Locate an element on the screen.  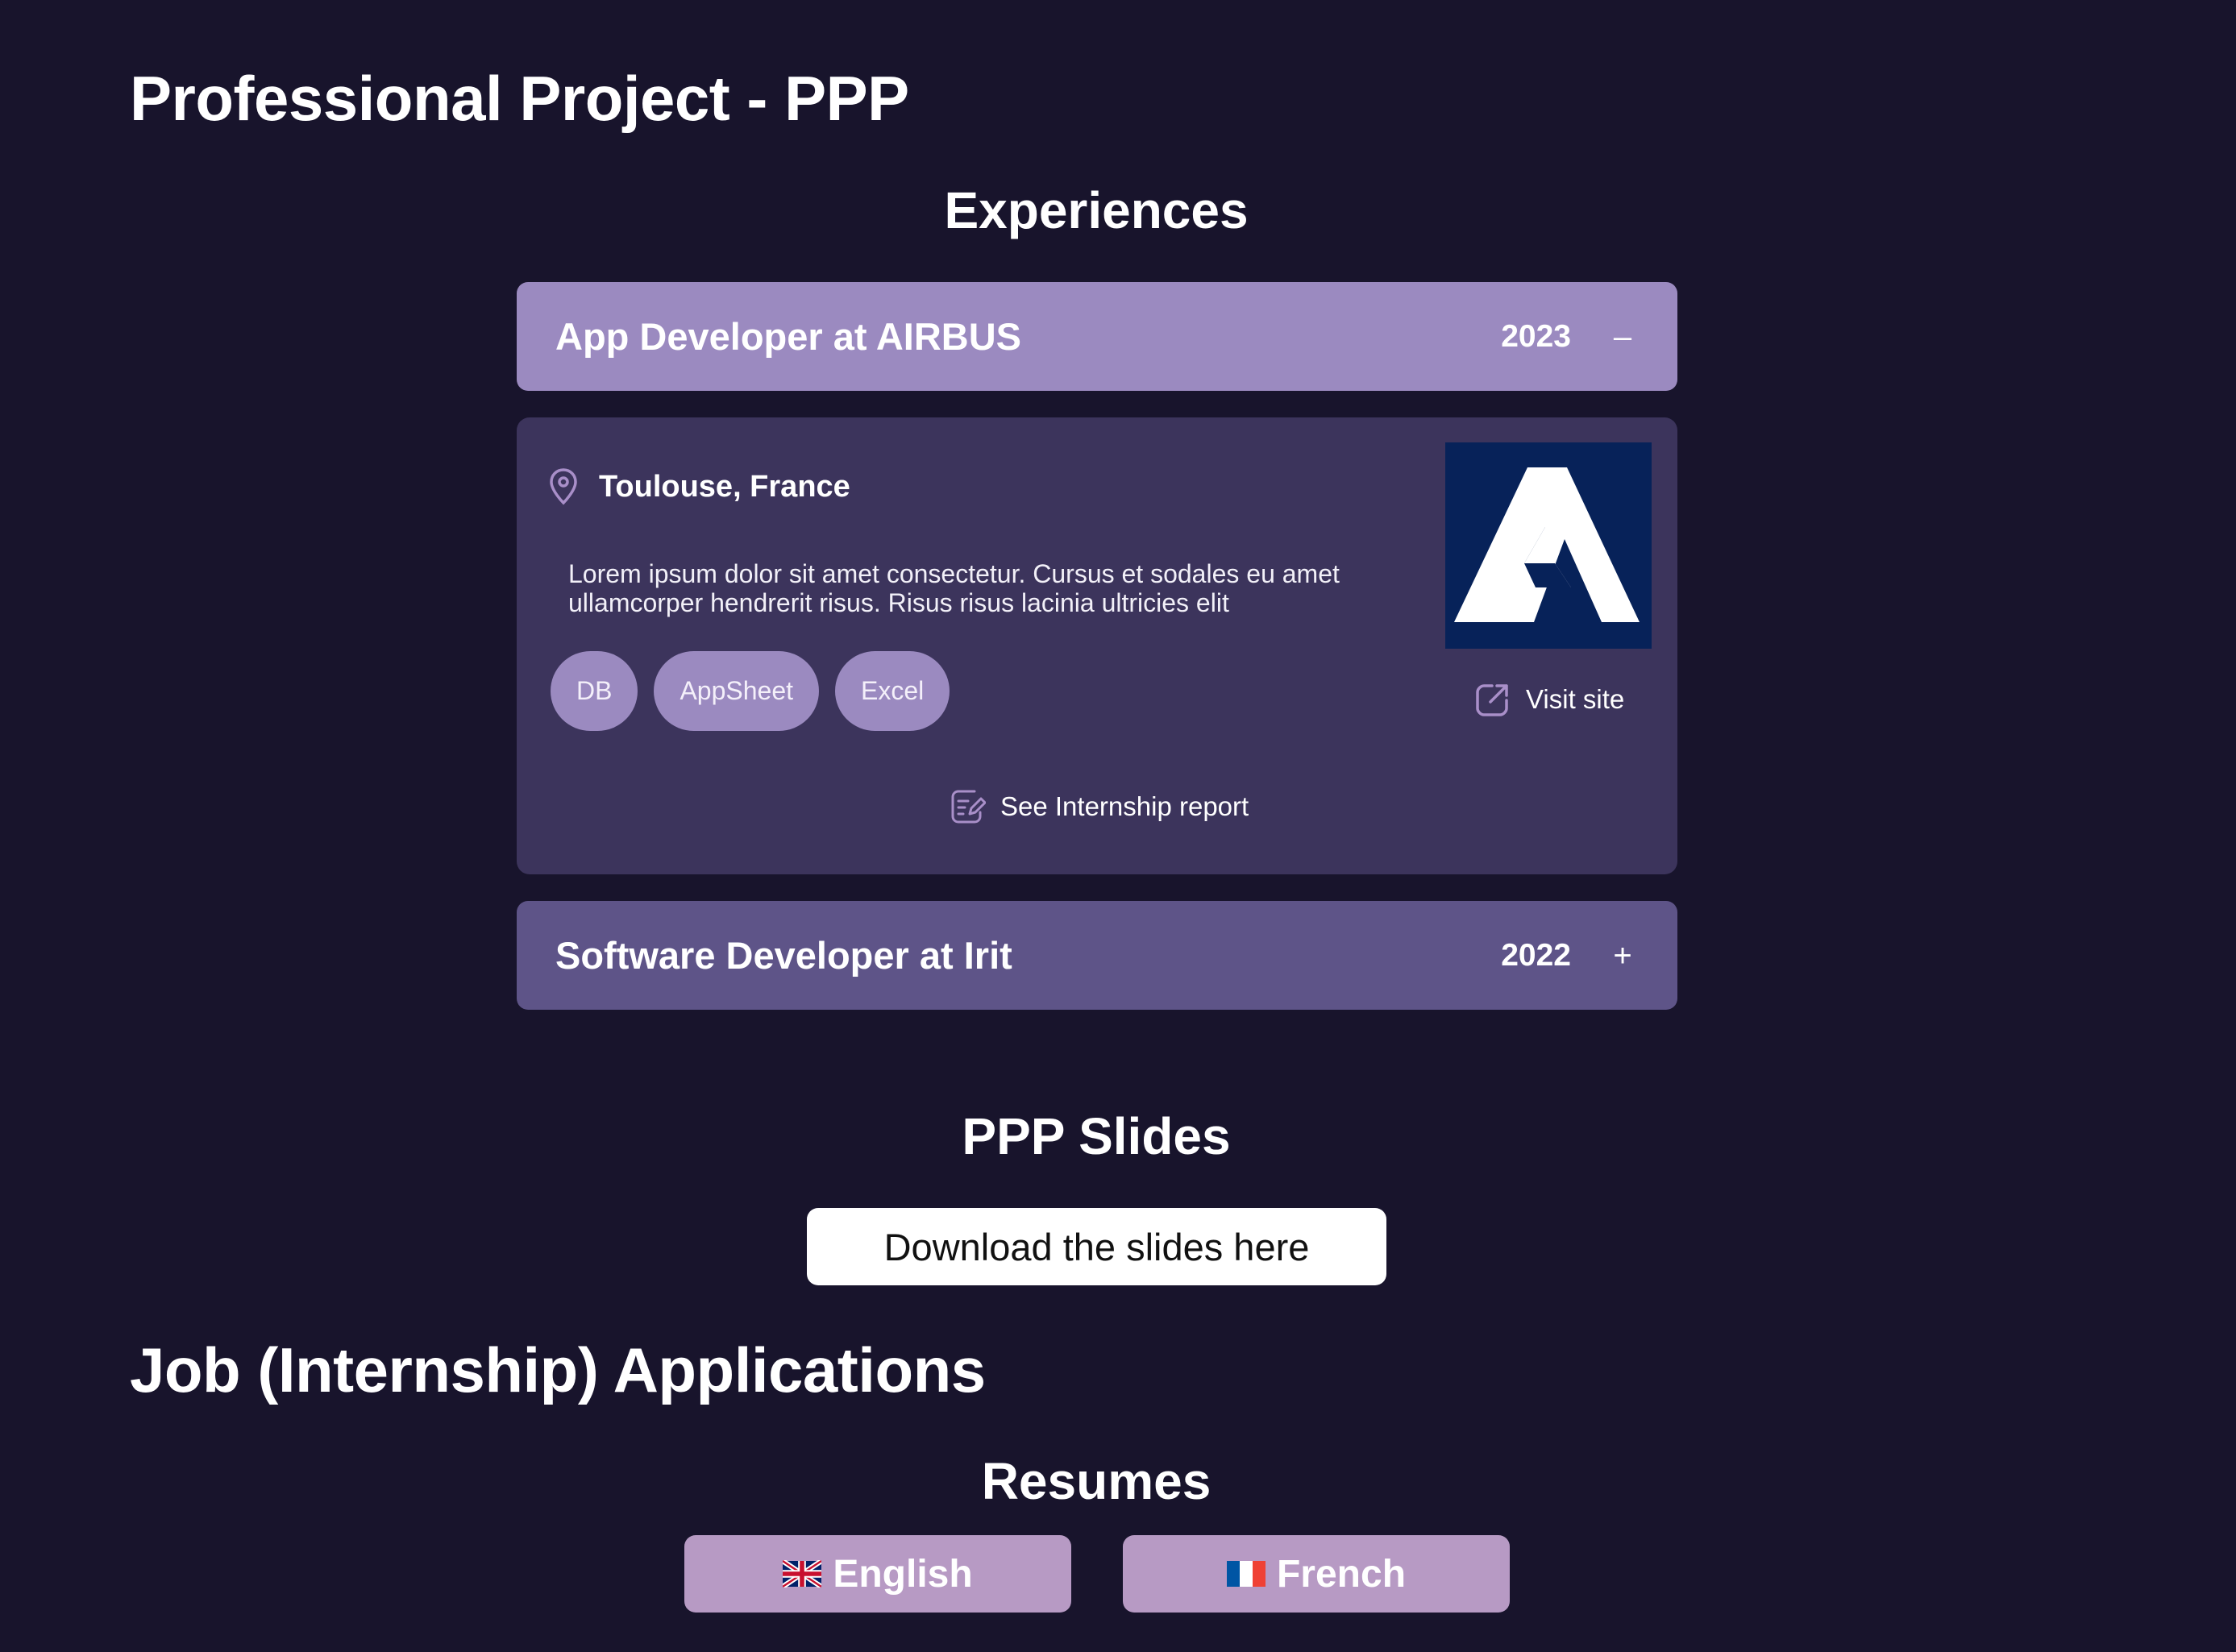
resumes-heading: Resumes is located at coordinates (1096, 1481).